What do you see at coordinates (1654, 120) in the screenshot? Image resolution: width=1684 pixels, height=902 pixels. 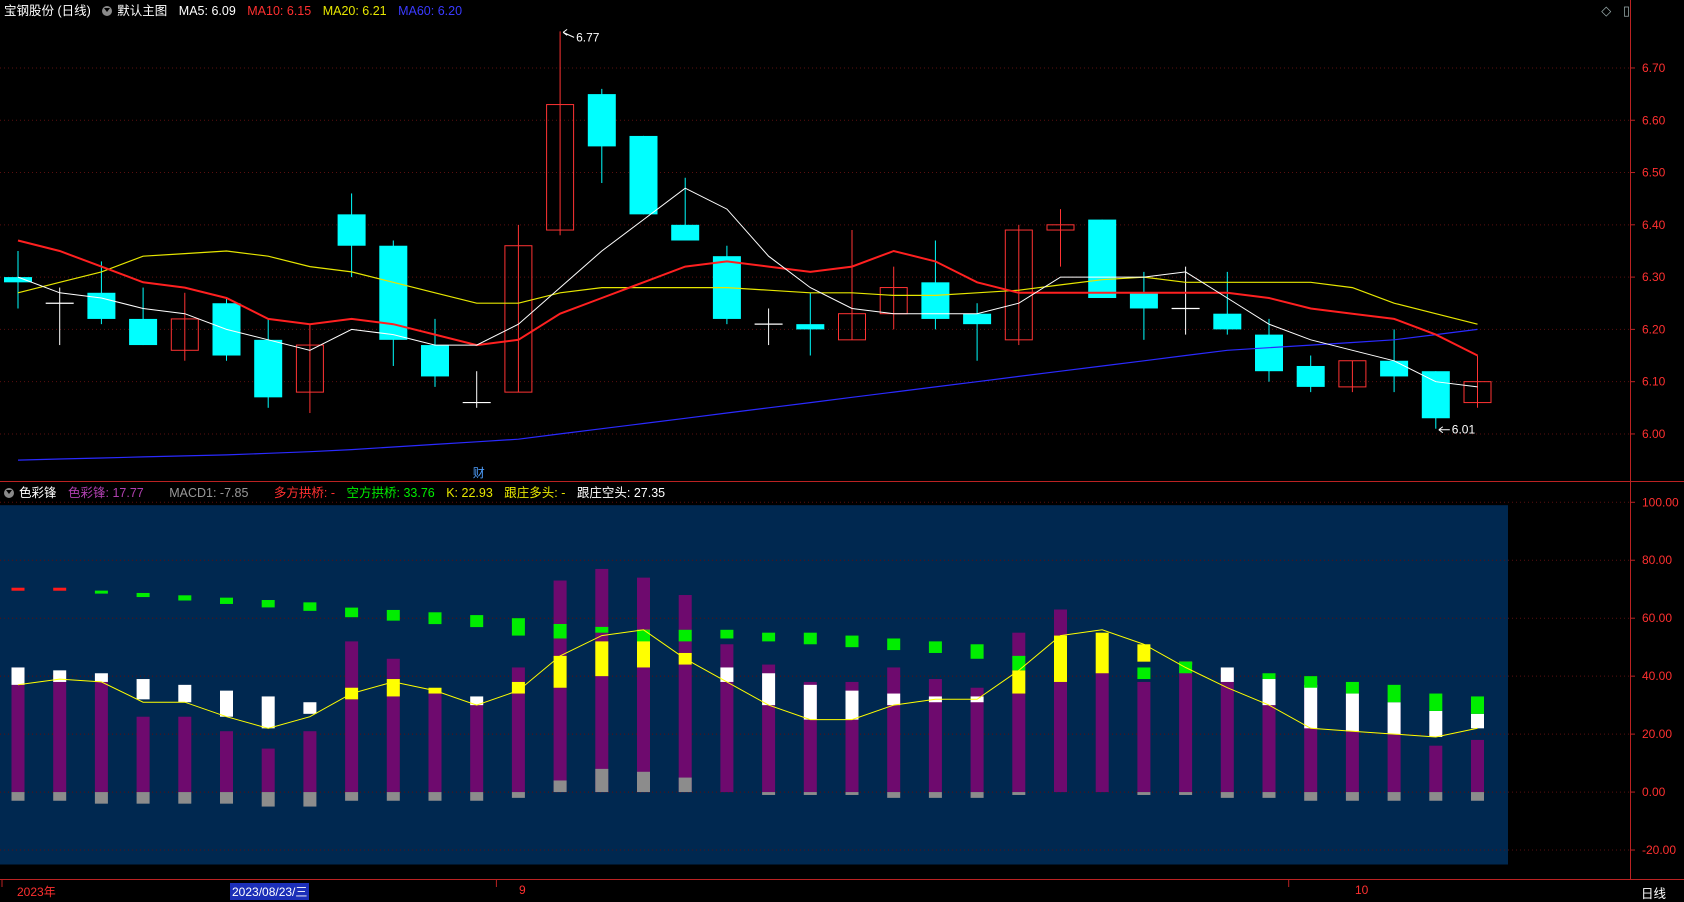 I see `price-tick-label: 6.60` at bounding box center [1654, 120].